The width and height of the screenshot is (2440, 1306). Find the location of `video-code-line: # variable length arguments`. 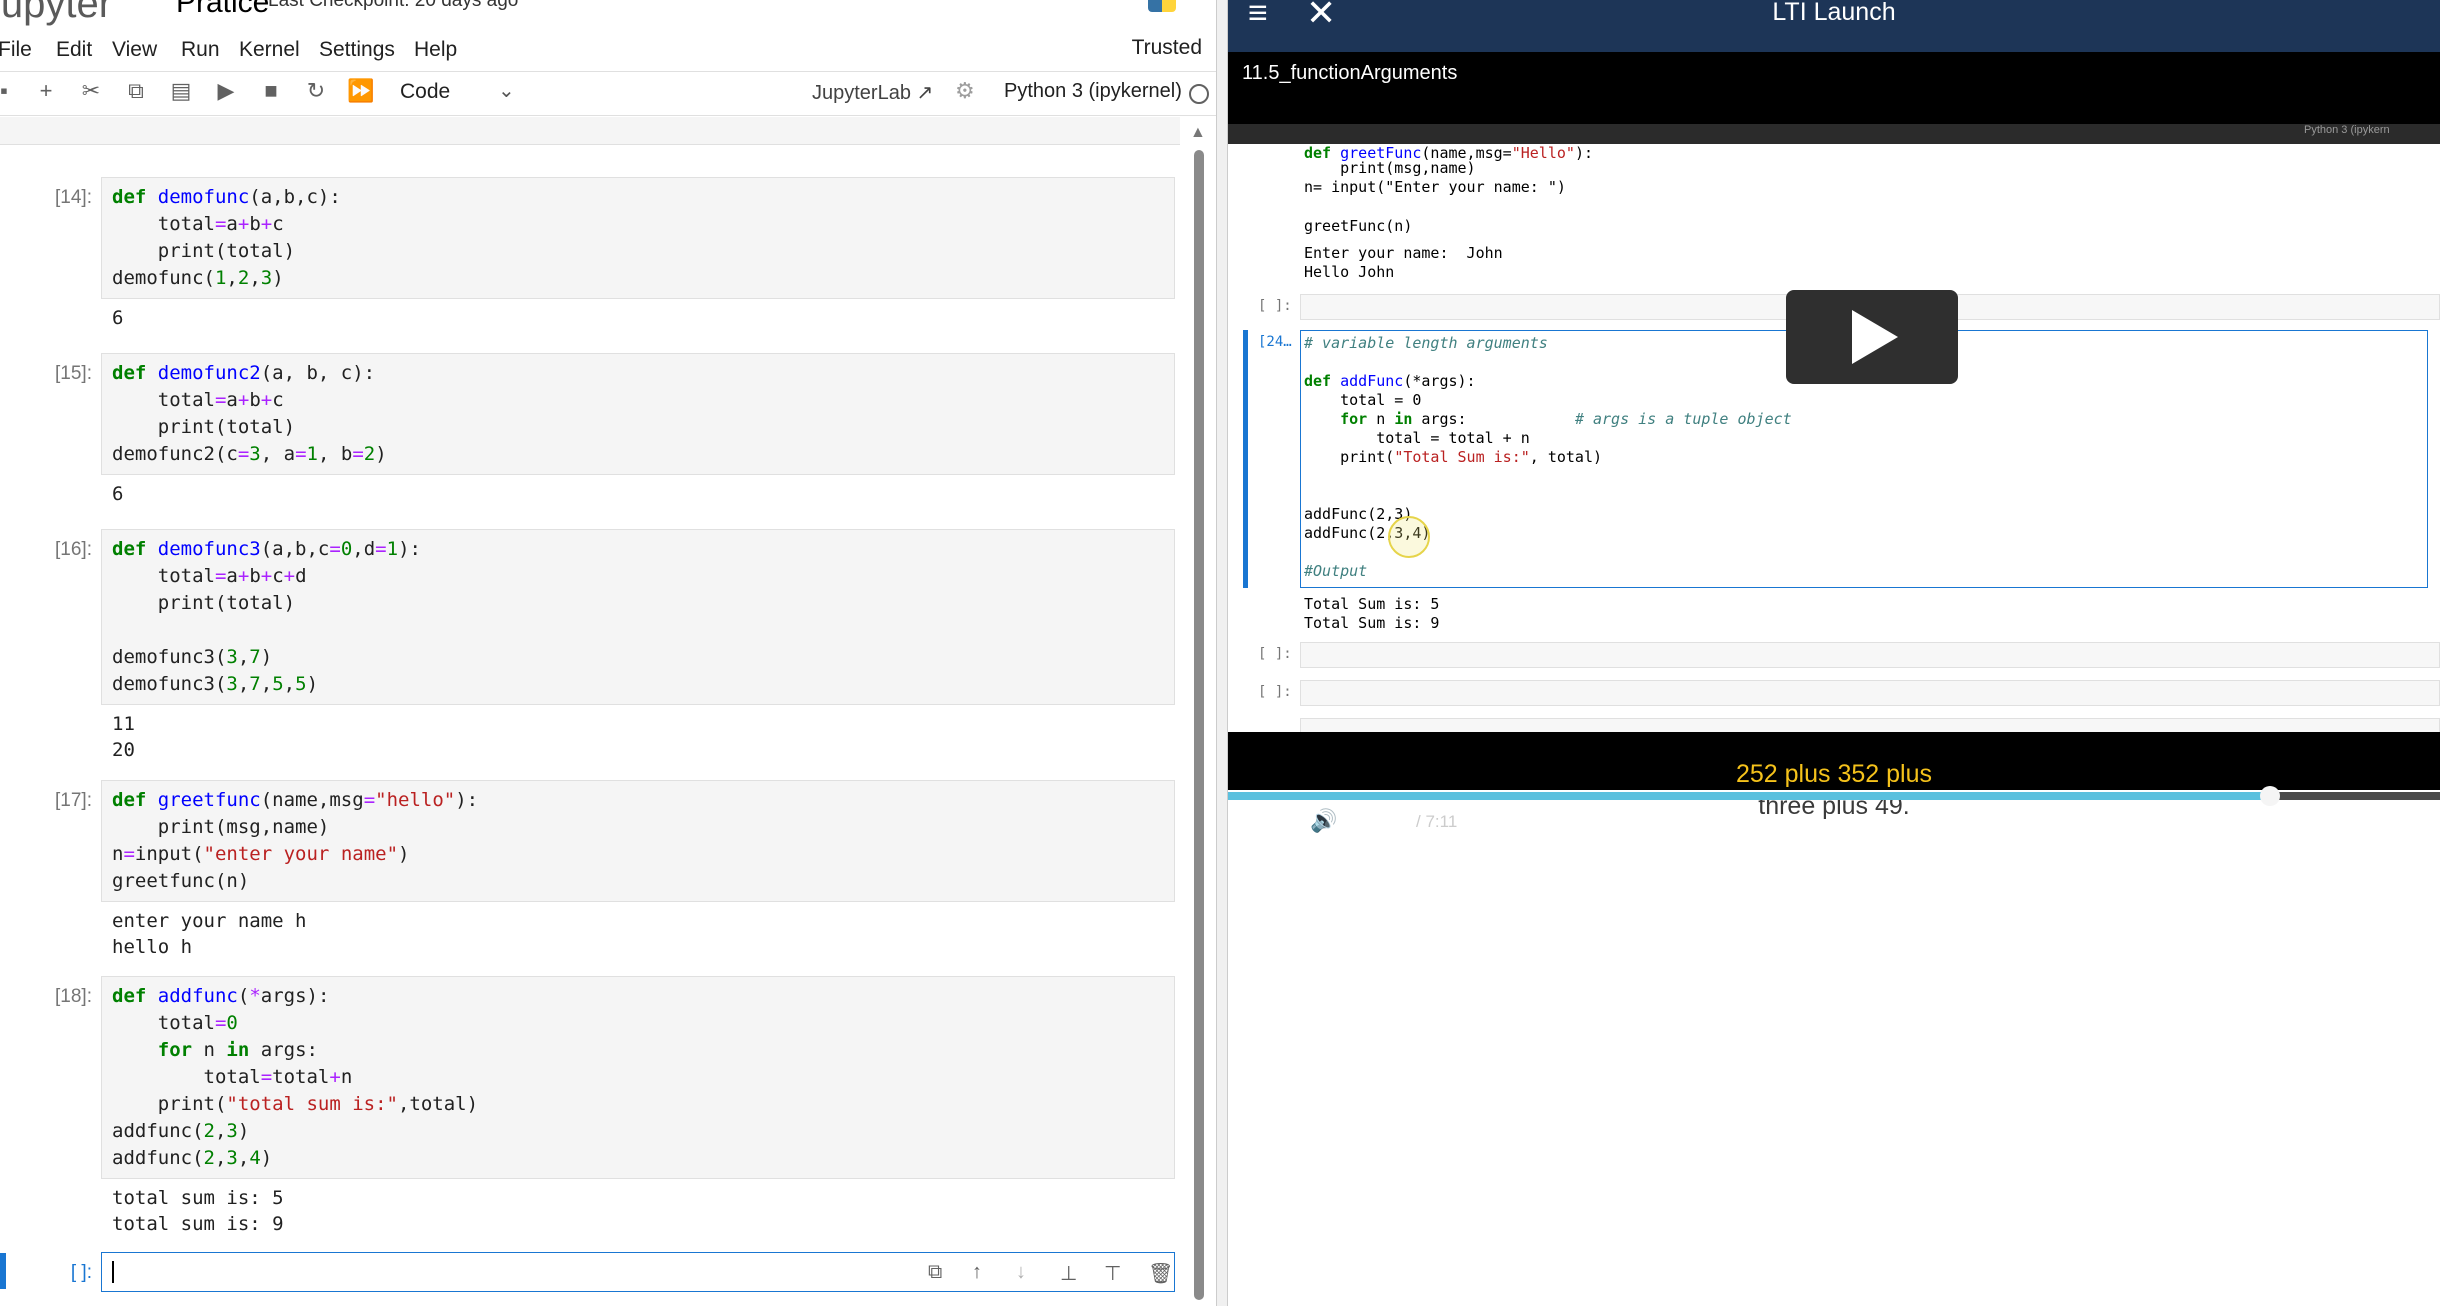

video-code-line: # variable length arguments is located at coordinates (1426, 343).